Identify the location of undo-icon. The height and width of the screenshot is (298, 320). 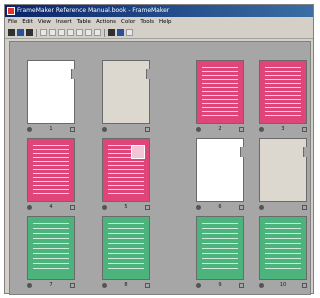
(70, 32).